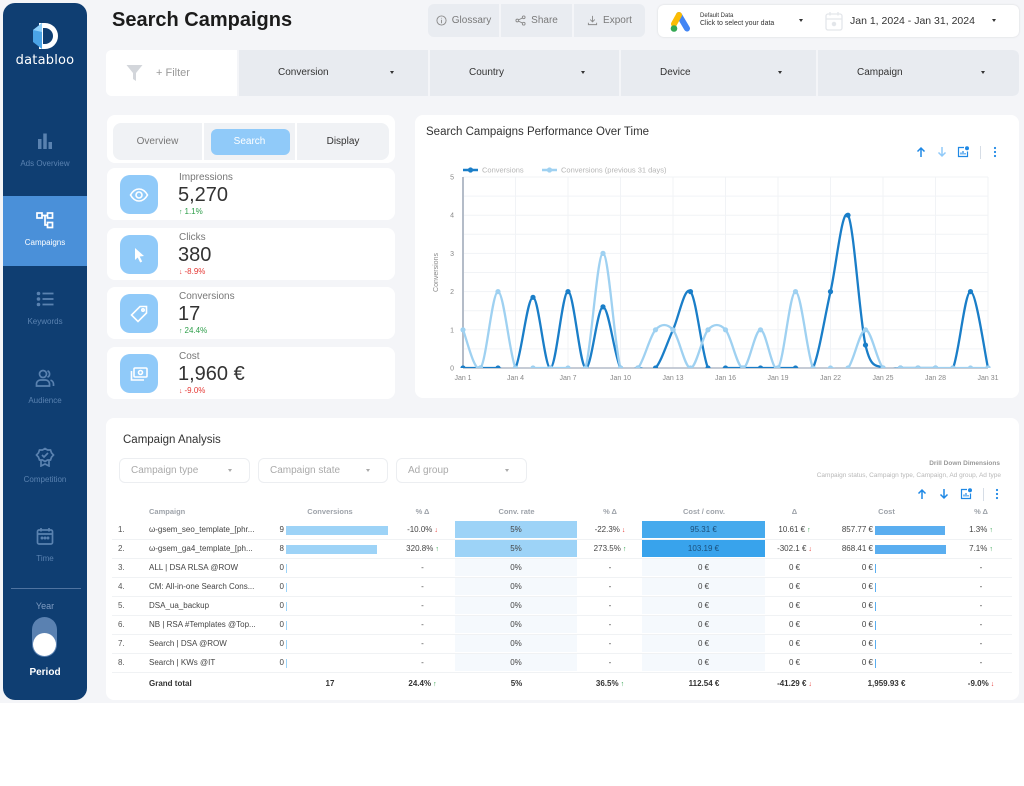 This screenshot has width=1024, height=786. What do you see at coordinates (738, 21) in the screenshot?
I see `data-source-selector: Default Data Click to select your data` at bounding box center [738, 21].